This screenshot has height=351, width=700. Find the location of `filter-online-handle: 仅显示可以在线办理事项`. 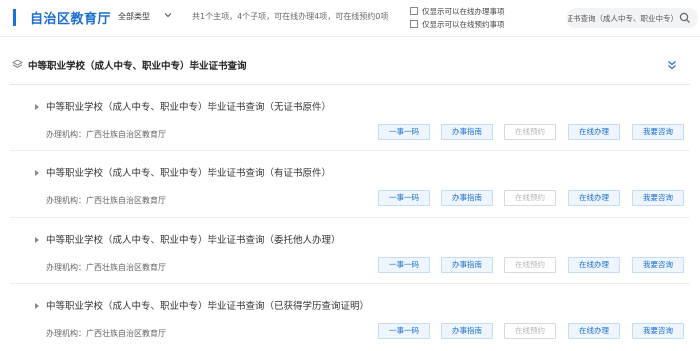

filter-online-handle: 仅显示可以在线办理事项 is located at coordinates (457, 11).